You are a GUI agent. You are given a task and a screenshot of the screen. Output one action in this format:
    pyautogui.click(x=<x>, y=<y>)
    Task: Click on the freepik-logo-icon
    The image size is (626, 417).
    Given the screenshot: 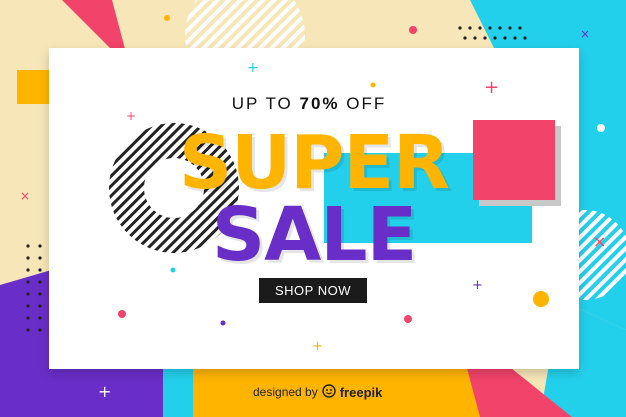 What is the action you would take?
    pyautogui.click(x=328, y=392)
    